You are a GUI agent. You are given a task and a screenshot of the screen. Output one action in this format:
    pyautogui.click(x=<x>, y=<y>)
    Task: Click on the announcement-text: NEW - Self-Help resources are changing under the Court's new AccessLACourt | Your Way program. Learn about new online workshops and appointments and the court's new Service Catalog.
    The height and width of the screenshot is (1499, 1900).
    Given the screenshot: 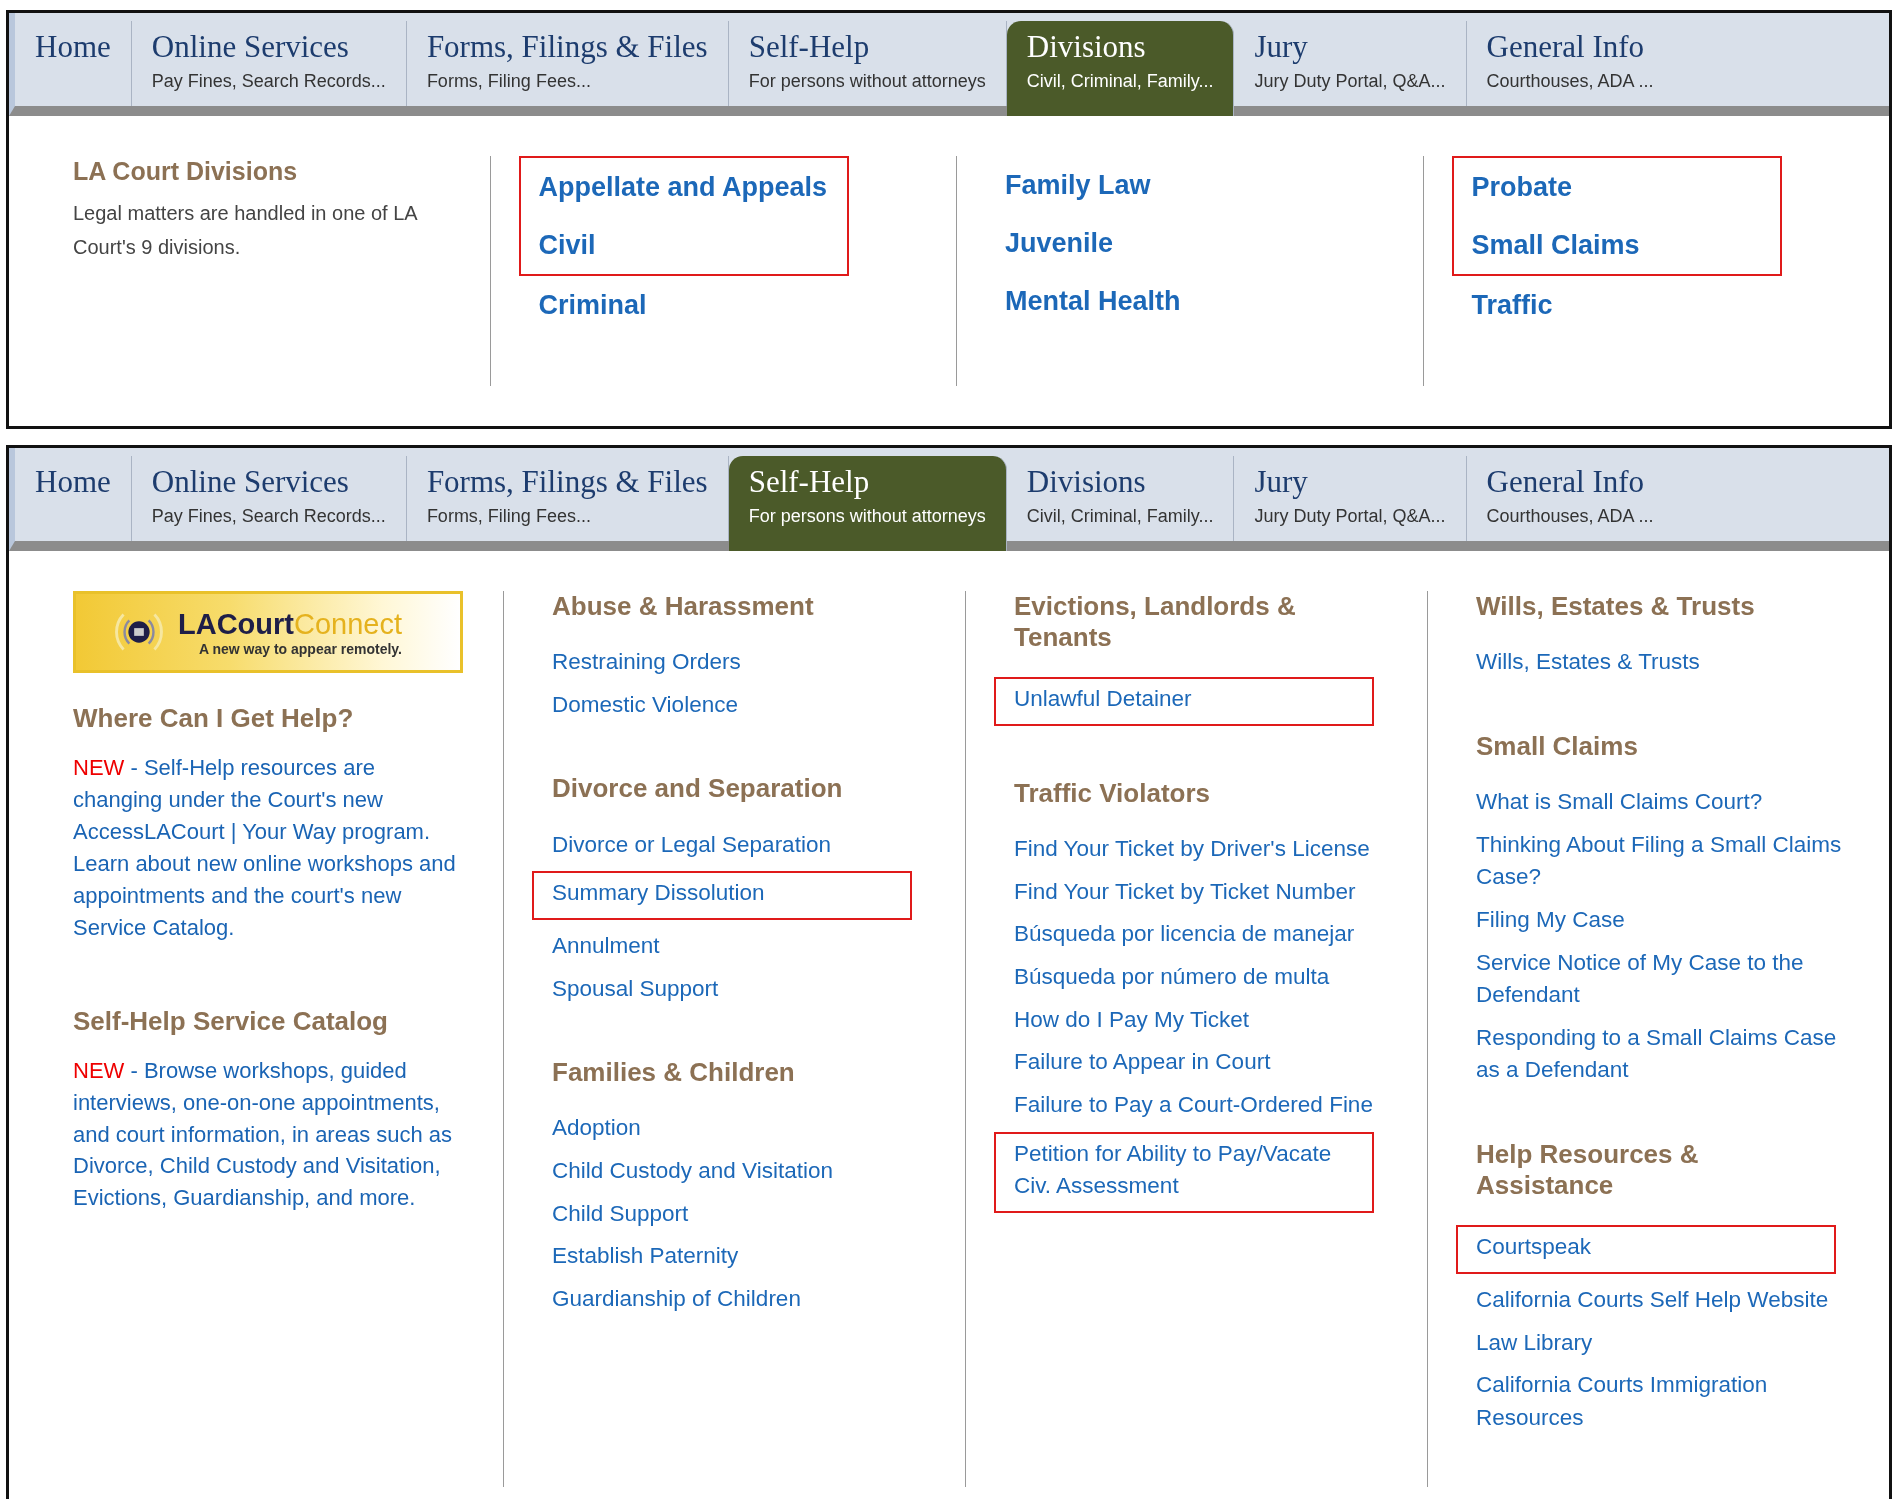 What is the action you would take?
    pyautogui.click(x=268, y=848)
    